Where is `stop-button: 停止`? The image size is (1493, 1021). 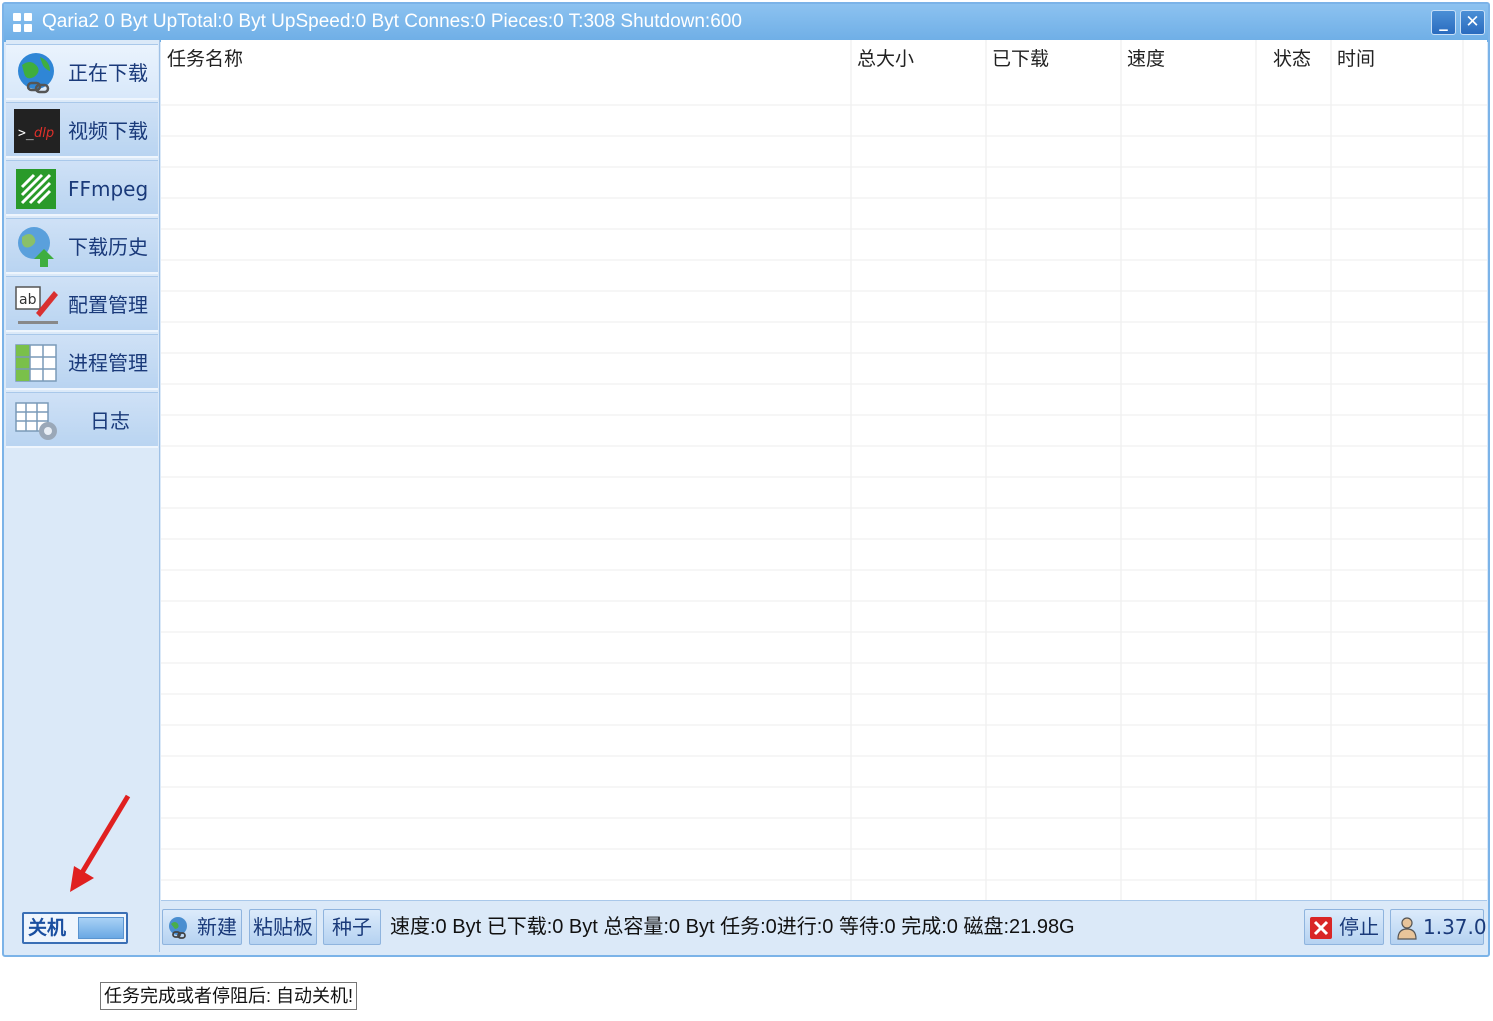
stop-button: 停止 is located at coordinates (1344, 927).